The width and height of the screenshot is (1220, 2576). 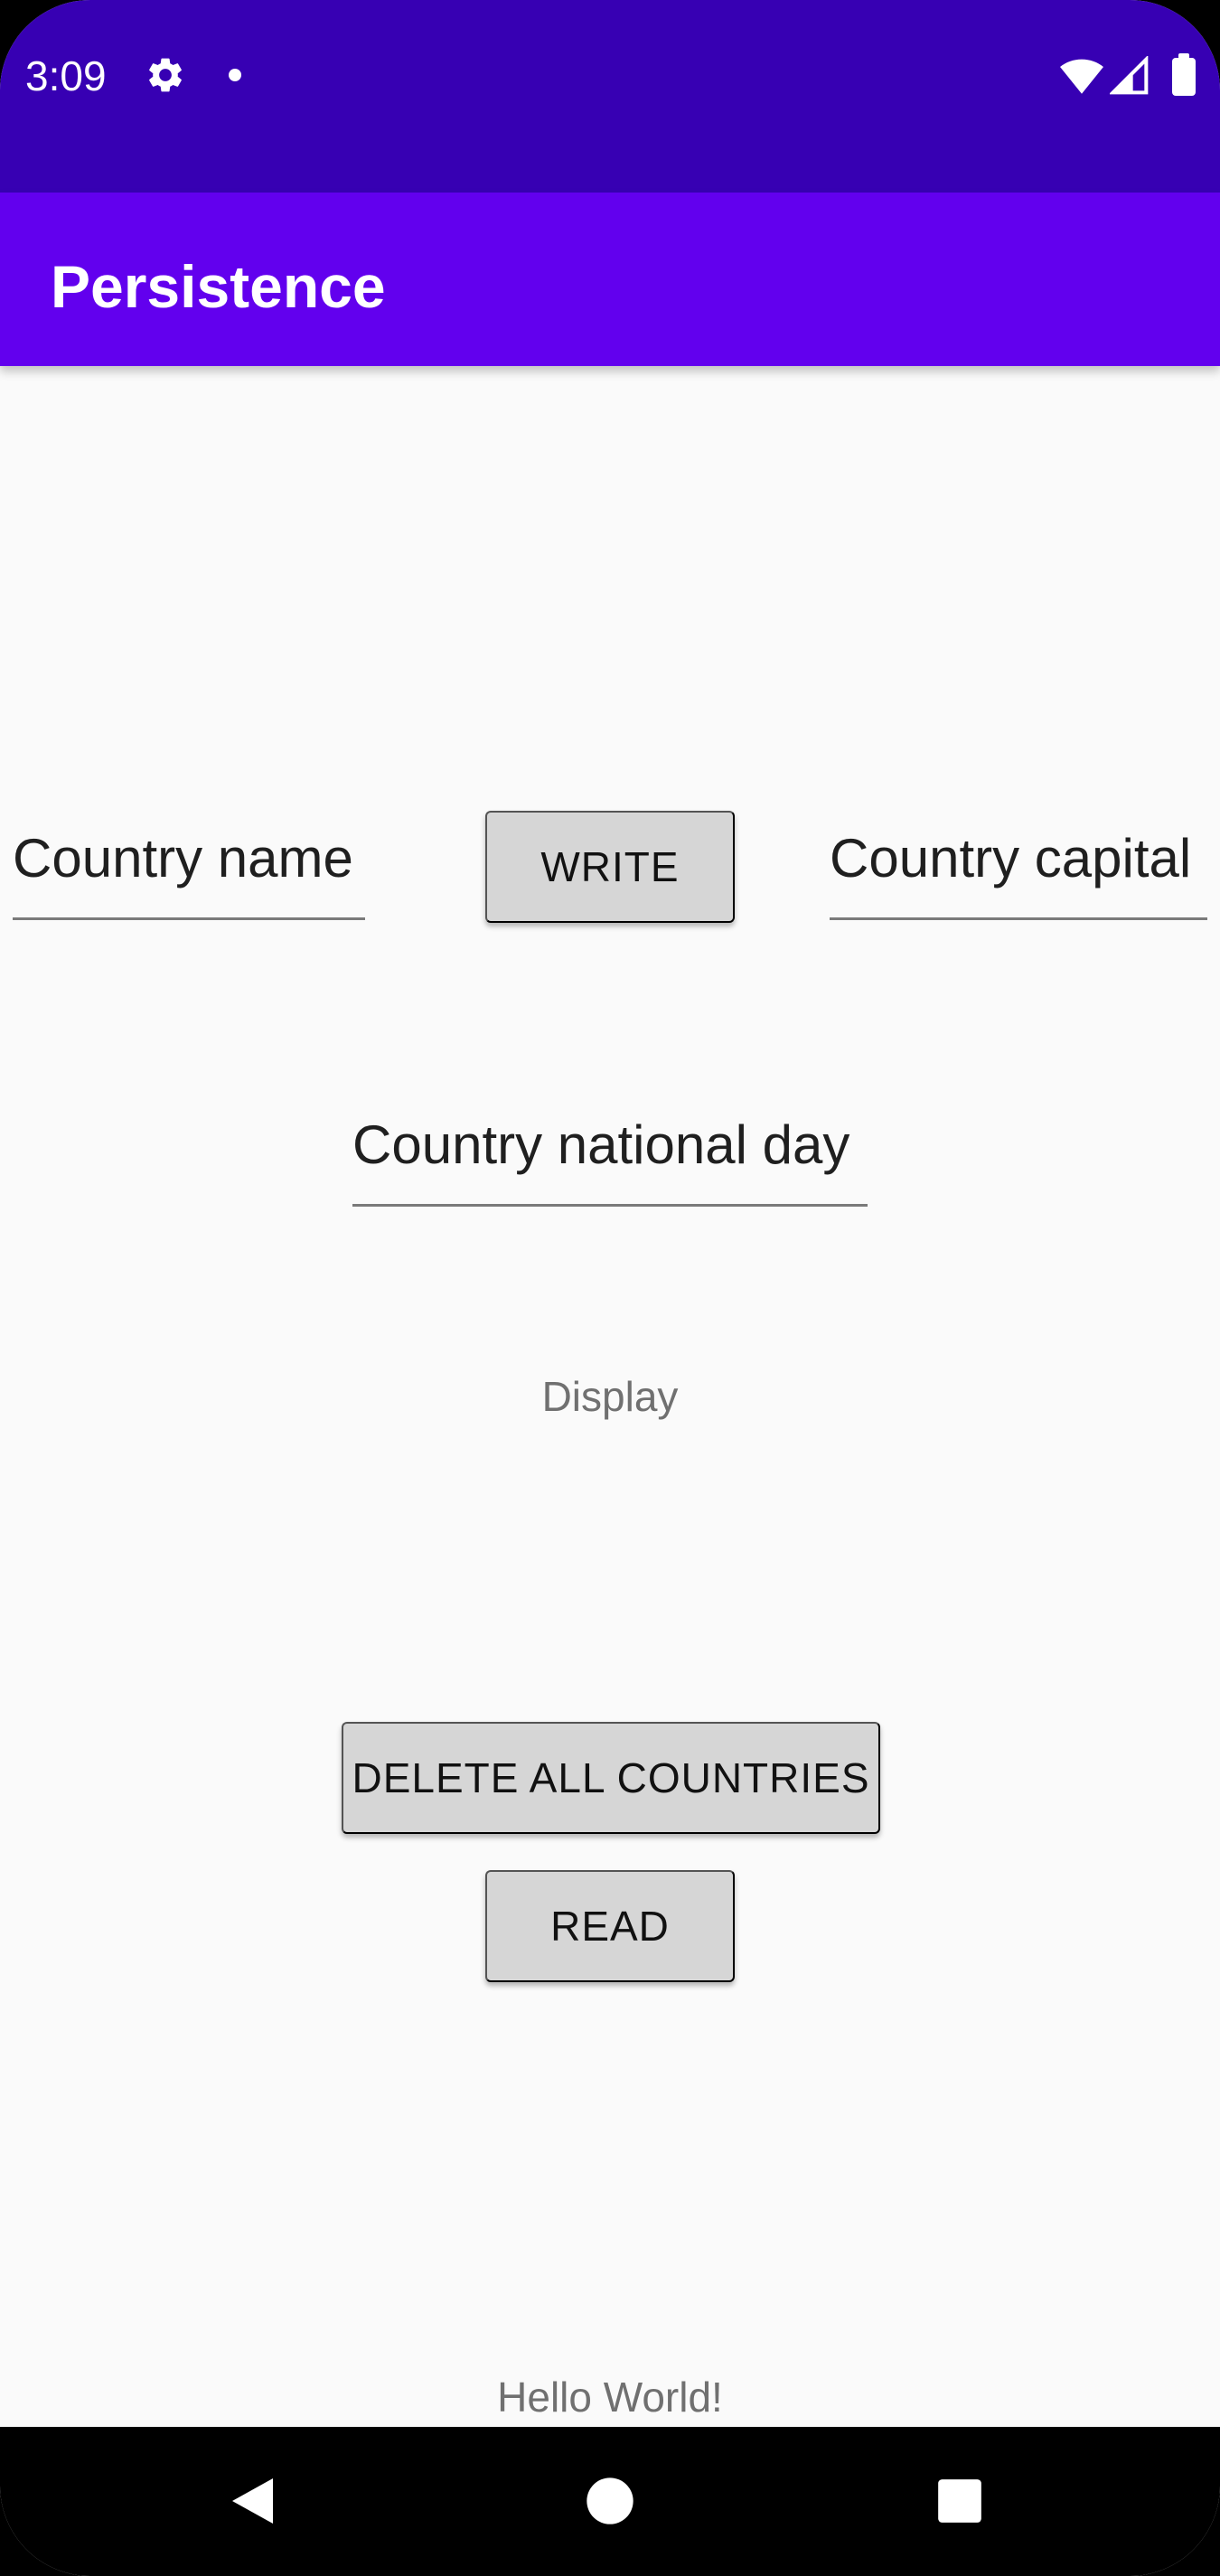 I want to click on status-bar: 3:09, so click(x=610, y=96).